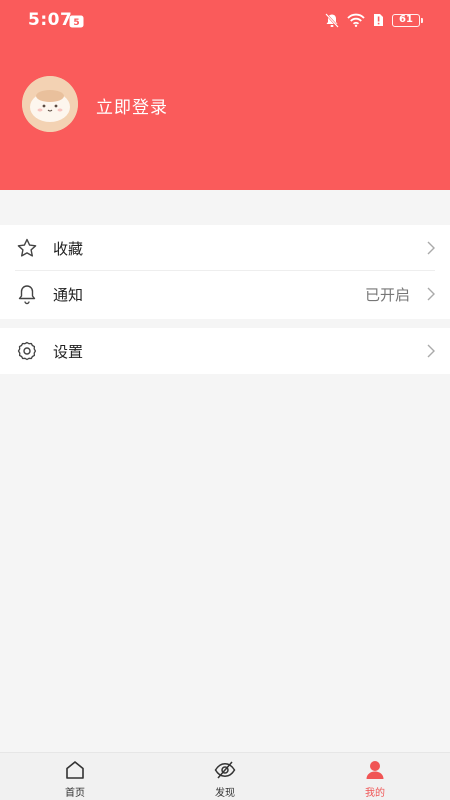 The width and height of the screenshot is (450, 800). I want to click on gear-icon, so click(27, 351).